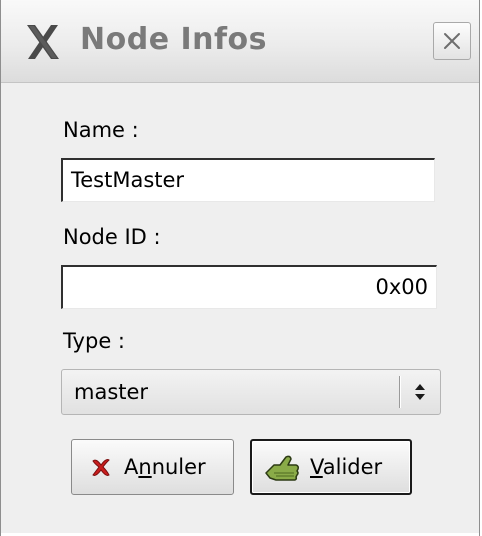 Image resolution: width=482 pixels, height=536 pixels. I want to click on valider-button: Valider, so click(331, 467).